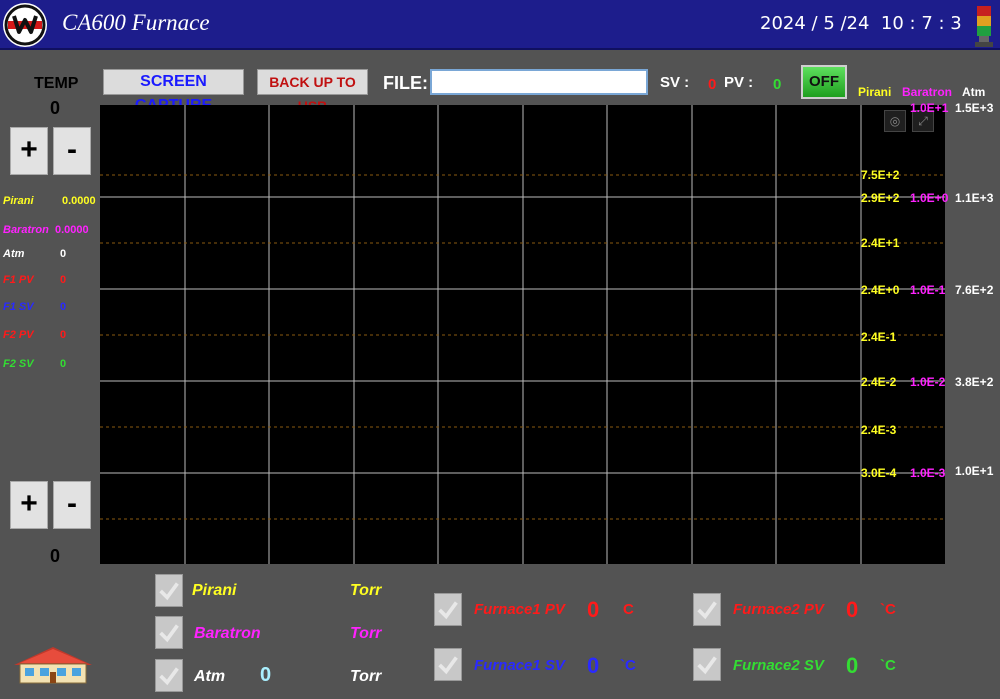 The image size is (1000, 699). What do you see at coordinates (928, 473) in the screenshot?
I see `baratron-tick: 1.0E-3` at bounding box center [928, 473].